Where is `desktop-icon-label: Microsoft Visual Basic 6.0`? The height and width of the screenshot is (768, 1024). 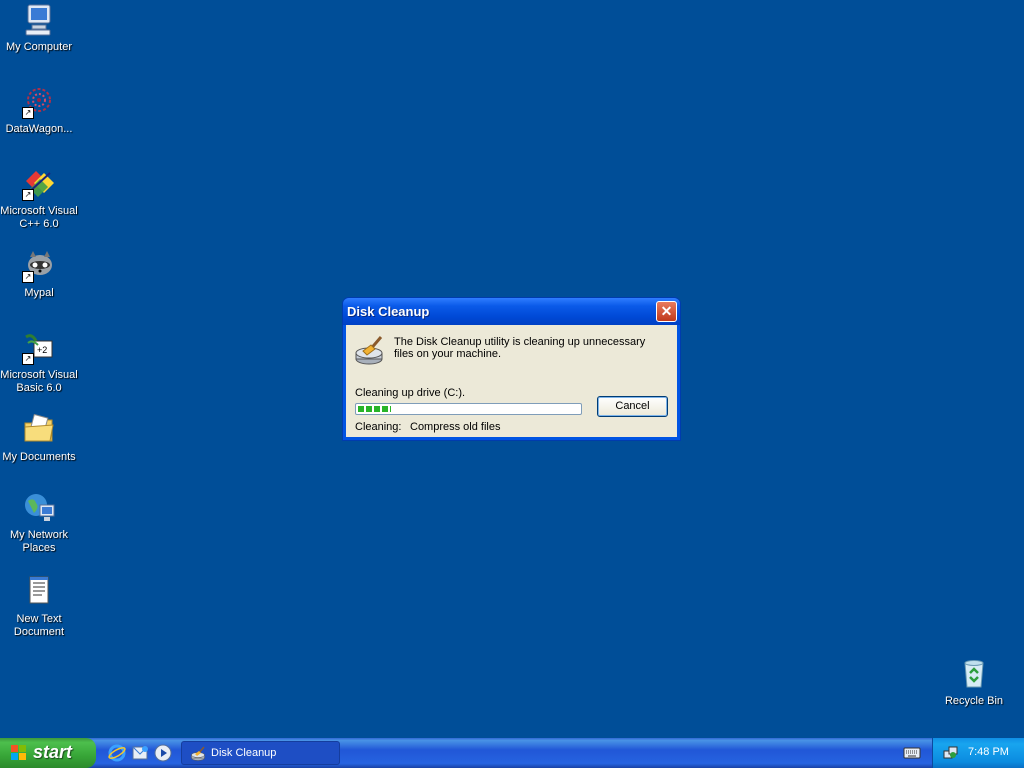 desktop-icon-label: Microsoft Visual Basic 6.0 is located at coordinates (39, 381).